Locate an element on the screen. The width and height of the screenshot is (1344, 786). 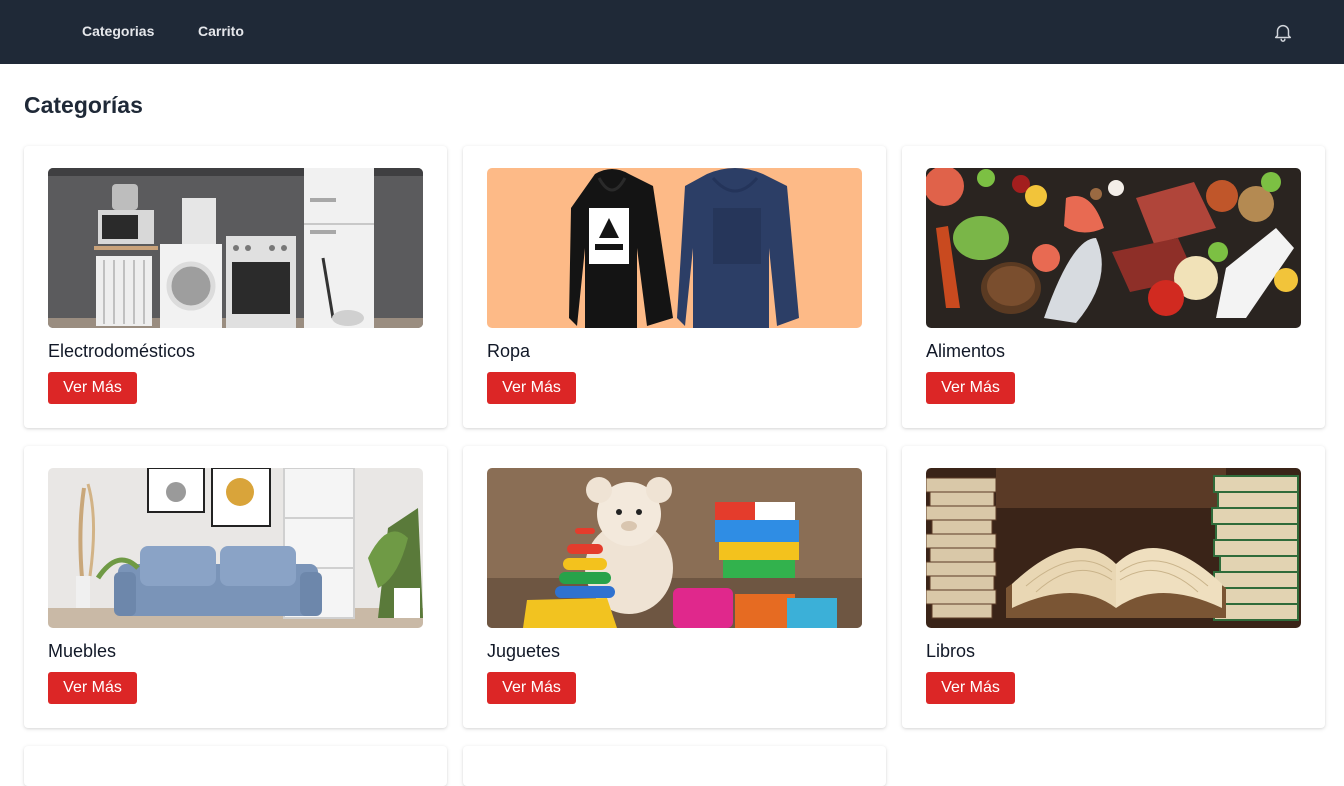
category-card: Alimentos Ver Más is located at coordinates (1113, 287).